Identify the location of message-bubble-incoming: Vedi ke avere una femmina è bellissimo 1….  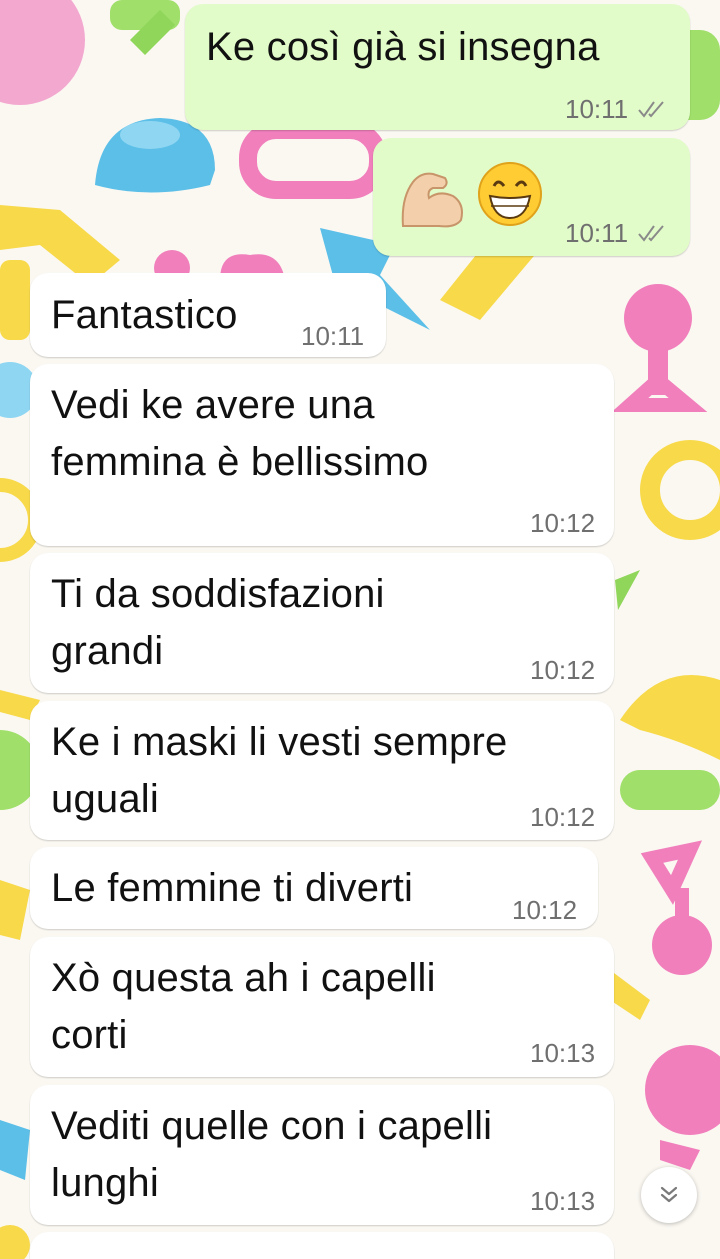
(322, 455).